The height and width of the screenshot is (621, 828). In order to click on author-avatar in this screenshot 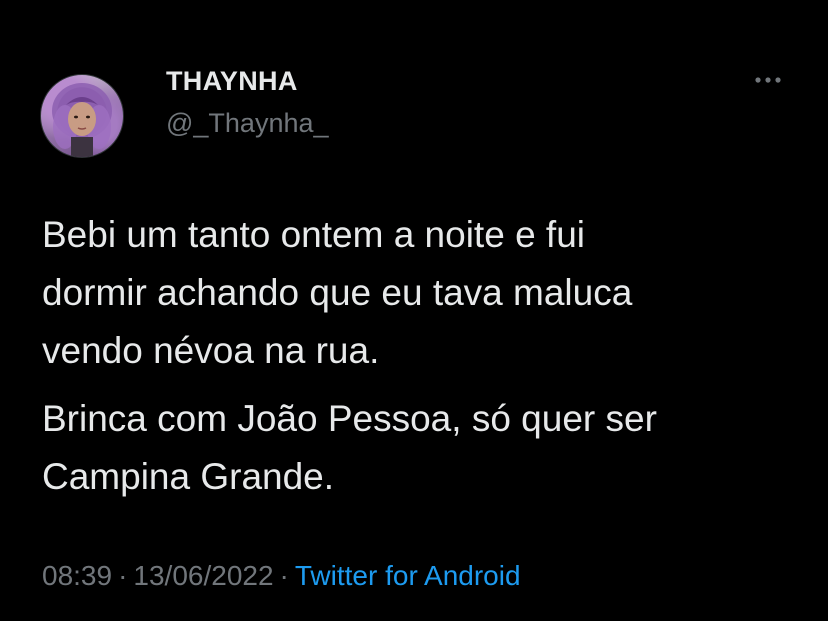, I will do `click(82, 116)`.